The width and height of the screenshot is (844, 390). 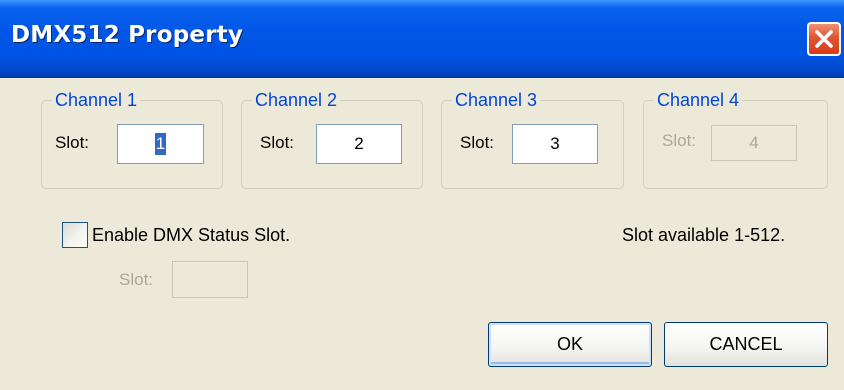 What do you see at coordinates (679, 140) in the screenshot?
I see `channel-4-slot-label: Slot:` at bounding box center [679, 140].